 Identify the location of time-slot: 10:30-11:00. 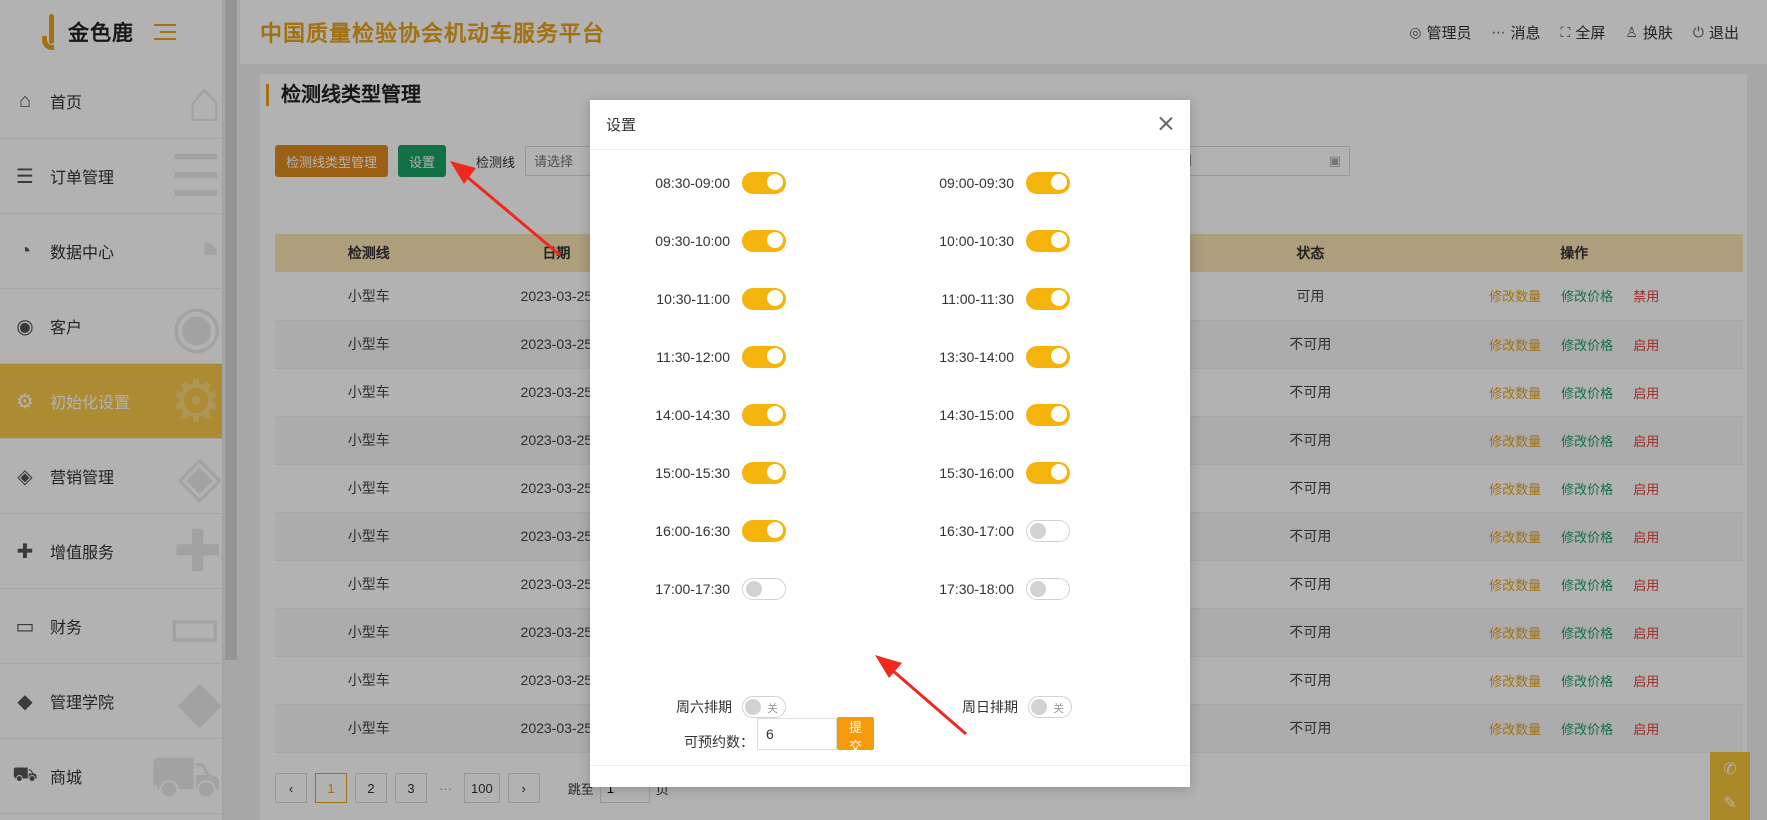
(720, 299).